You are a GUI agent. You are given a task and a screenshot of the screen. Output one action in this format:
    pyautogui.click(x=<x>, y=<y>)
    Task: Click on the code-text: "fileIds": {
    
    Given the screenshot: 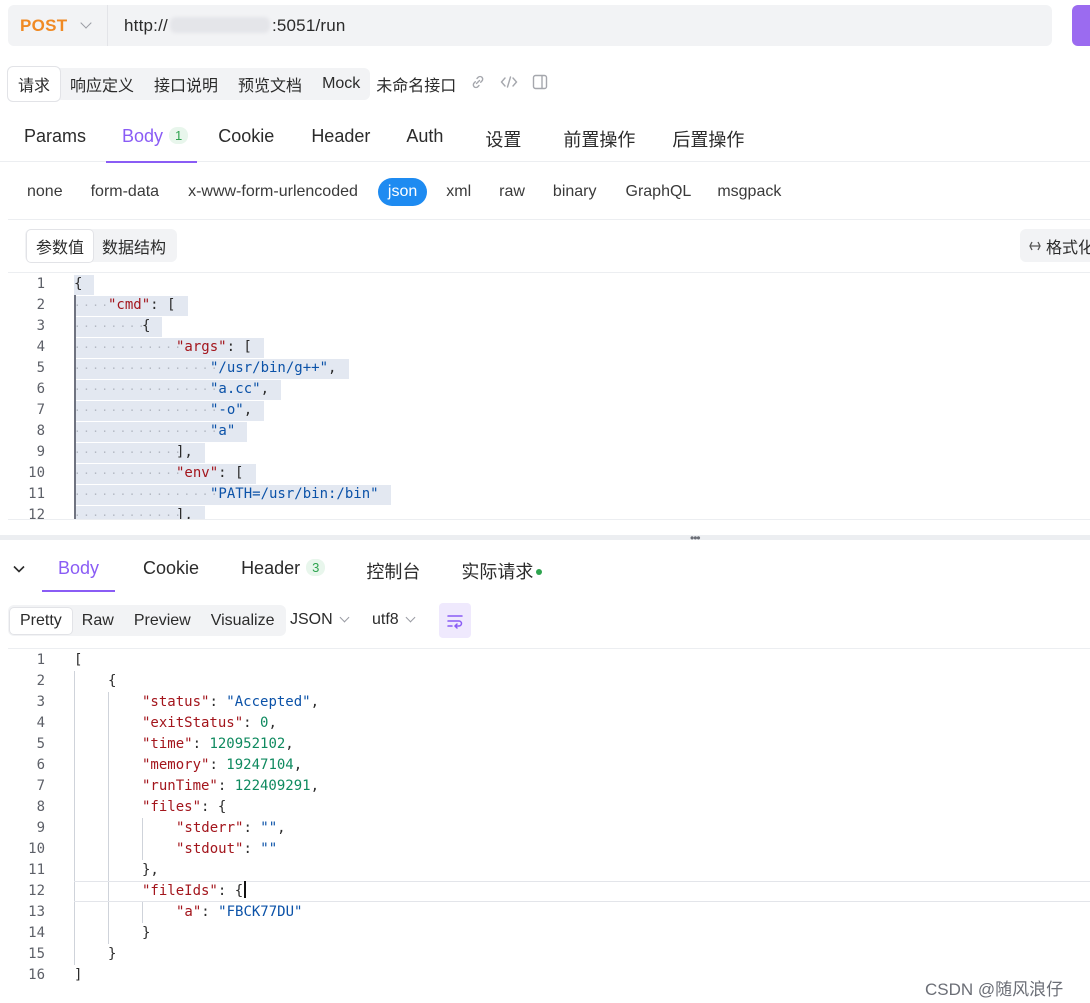 What is the action you would take?
    pyautogui.click(x=194, y=891)
    